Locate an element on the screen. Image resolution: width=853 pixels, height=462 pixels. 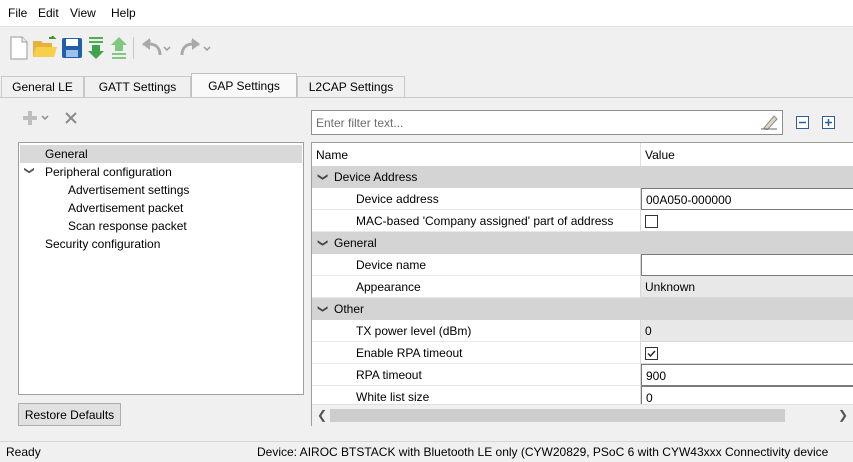
category-label: General is located at coordinates (355, 243).